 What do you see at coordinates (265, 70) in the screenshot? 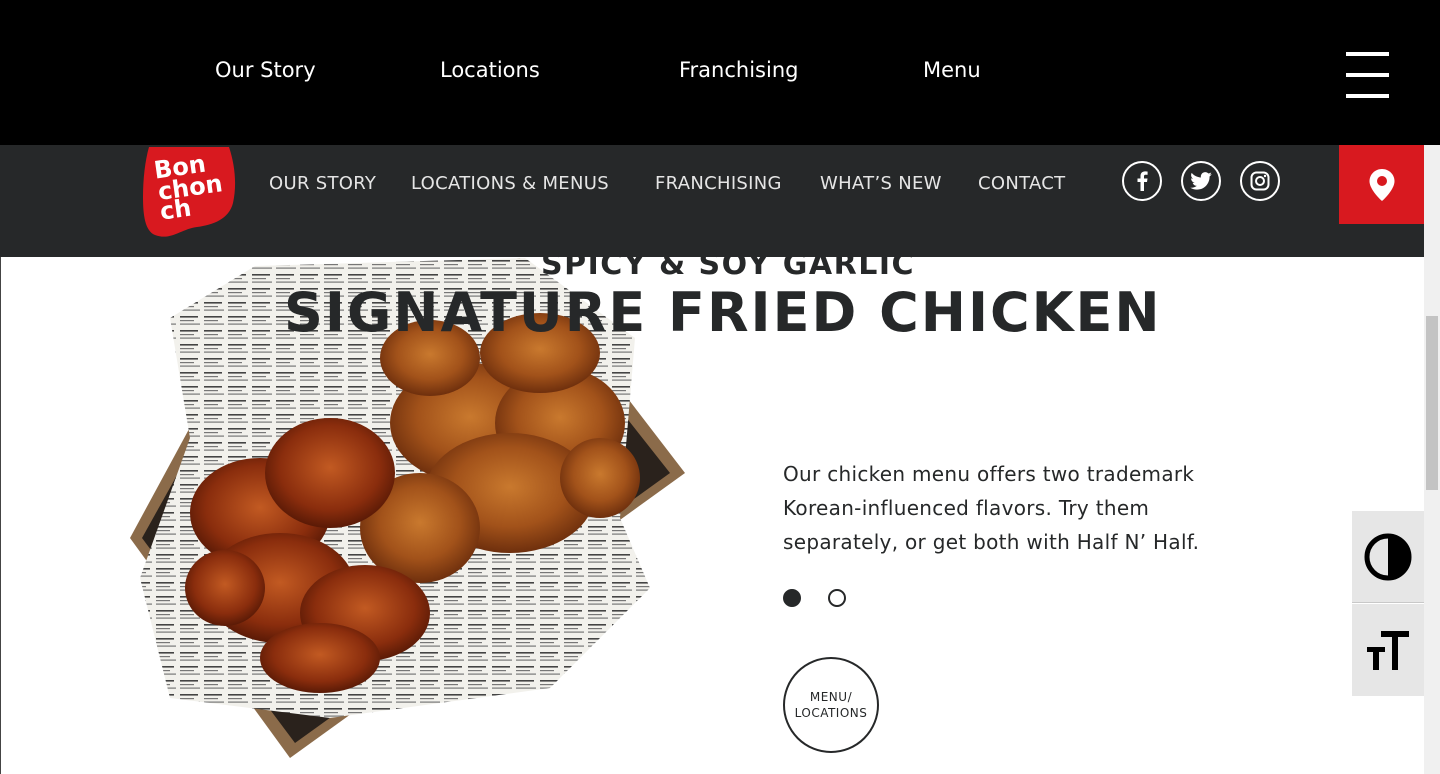
I see `top-link-our-story: Our Story` at bounding box center [265, 70].